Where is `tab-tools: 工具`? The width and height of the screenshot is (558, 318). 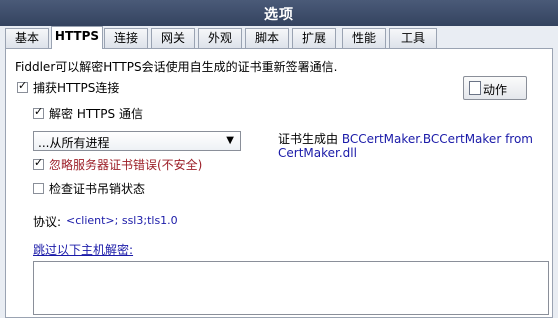 tab-tools: 工具 is located at coordinates (413, 38).